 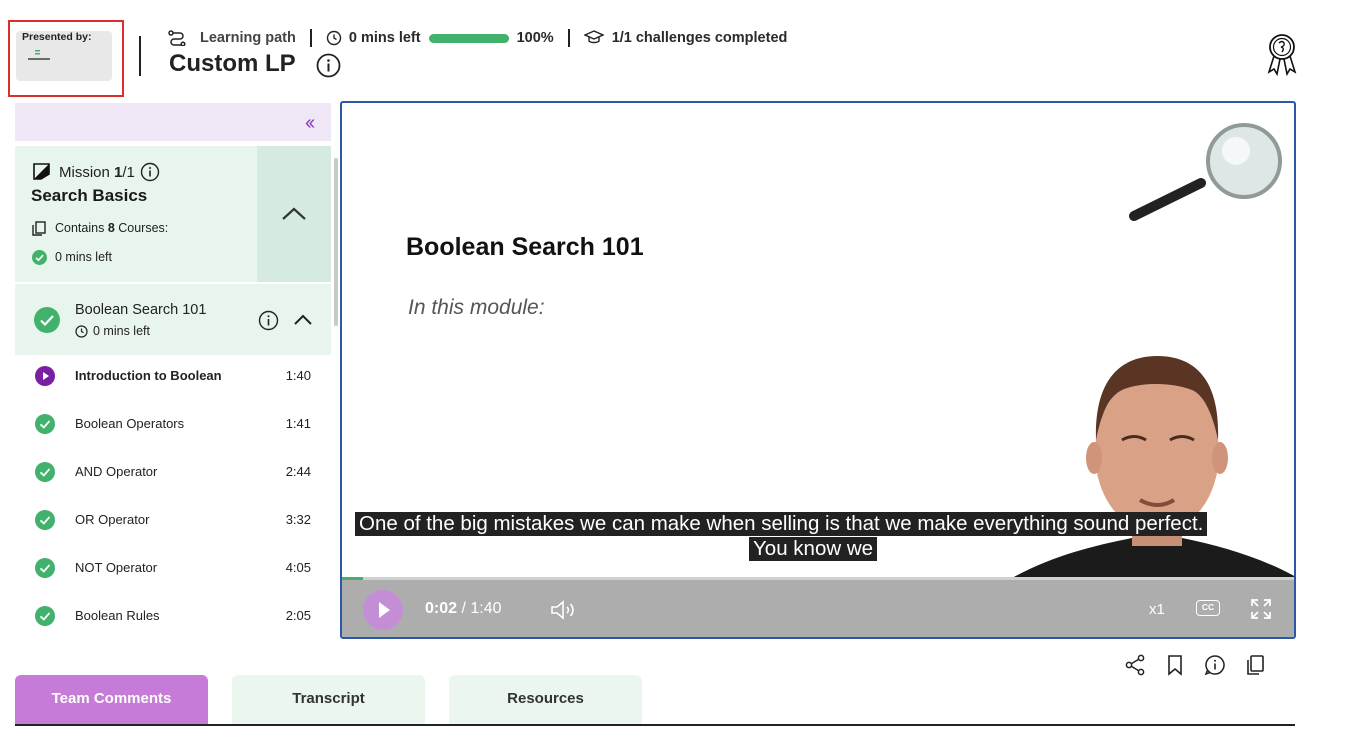 I want to click on play-button, so click(x=383, y=610).